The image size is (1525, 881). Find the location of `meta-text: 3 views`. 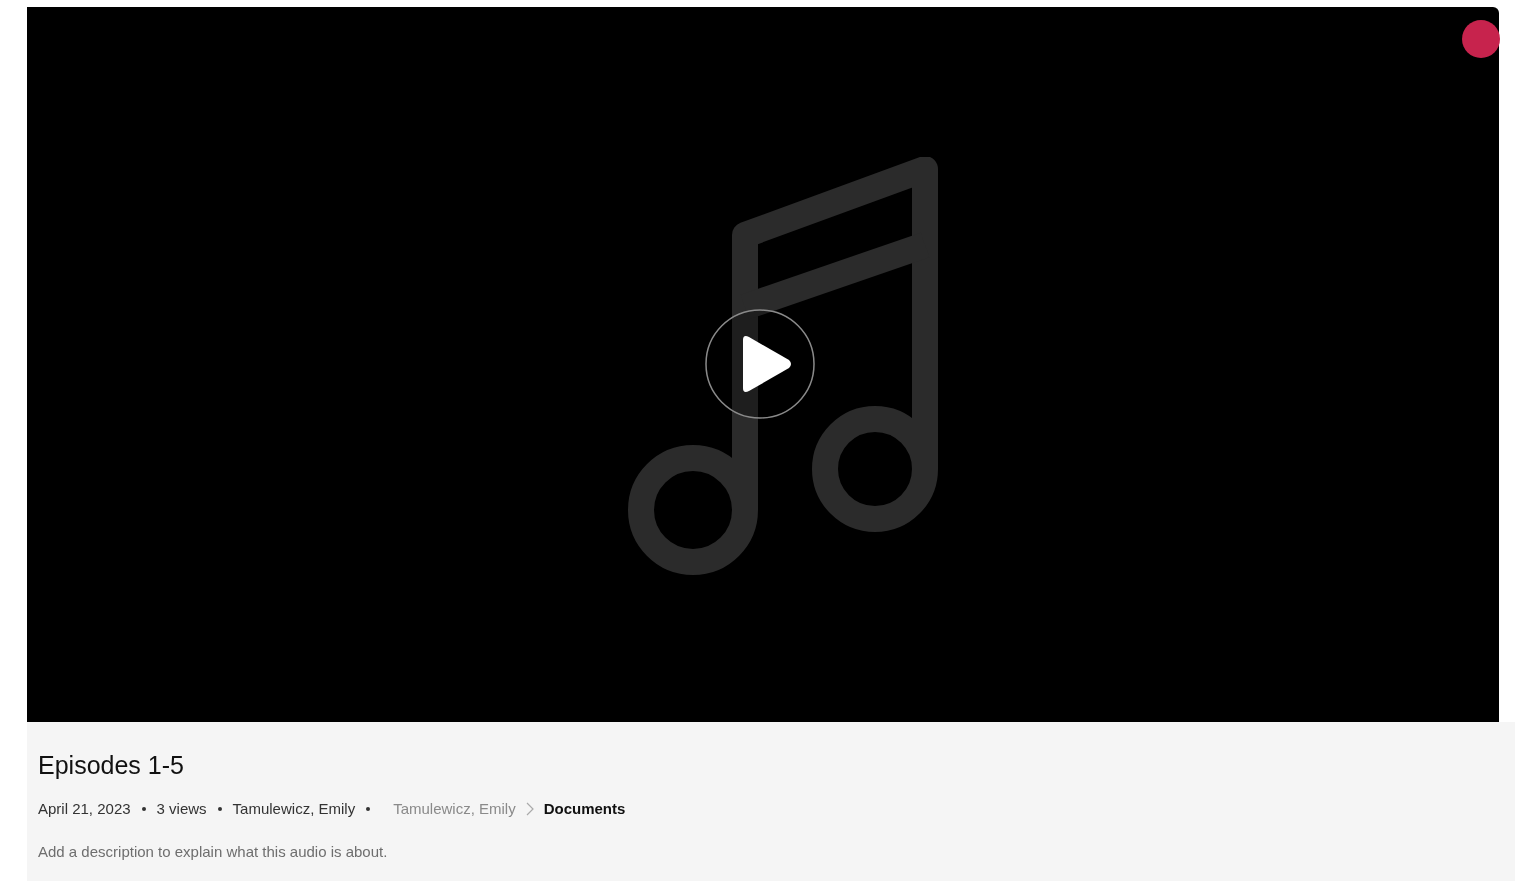

meta-text: 3 views is located at coordinates (181, 809).